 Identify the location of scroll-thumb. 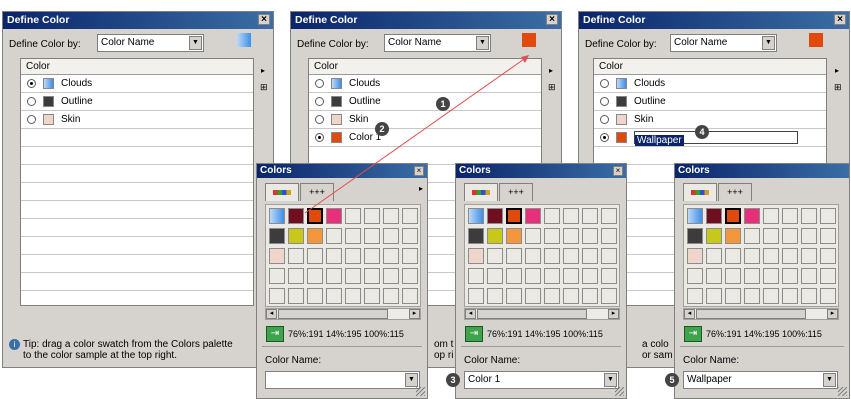
(751, 314).